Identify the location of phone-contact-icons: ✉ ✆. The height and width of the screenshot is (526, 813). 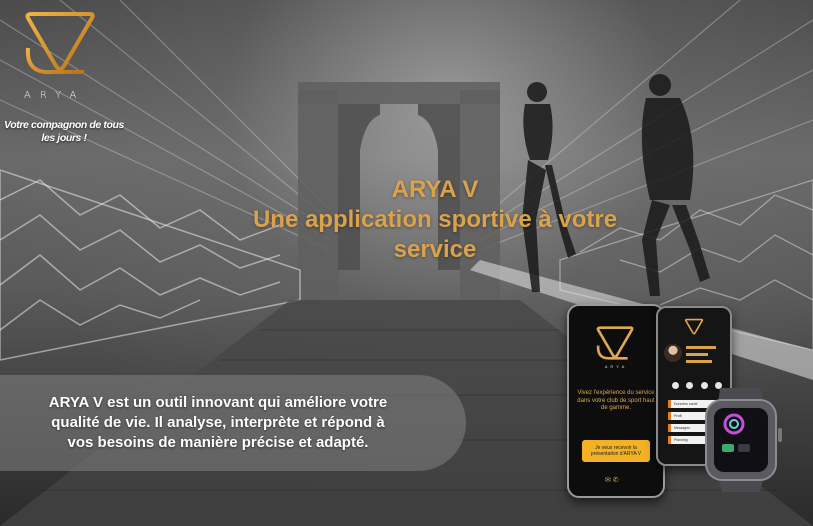
(612, 480).